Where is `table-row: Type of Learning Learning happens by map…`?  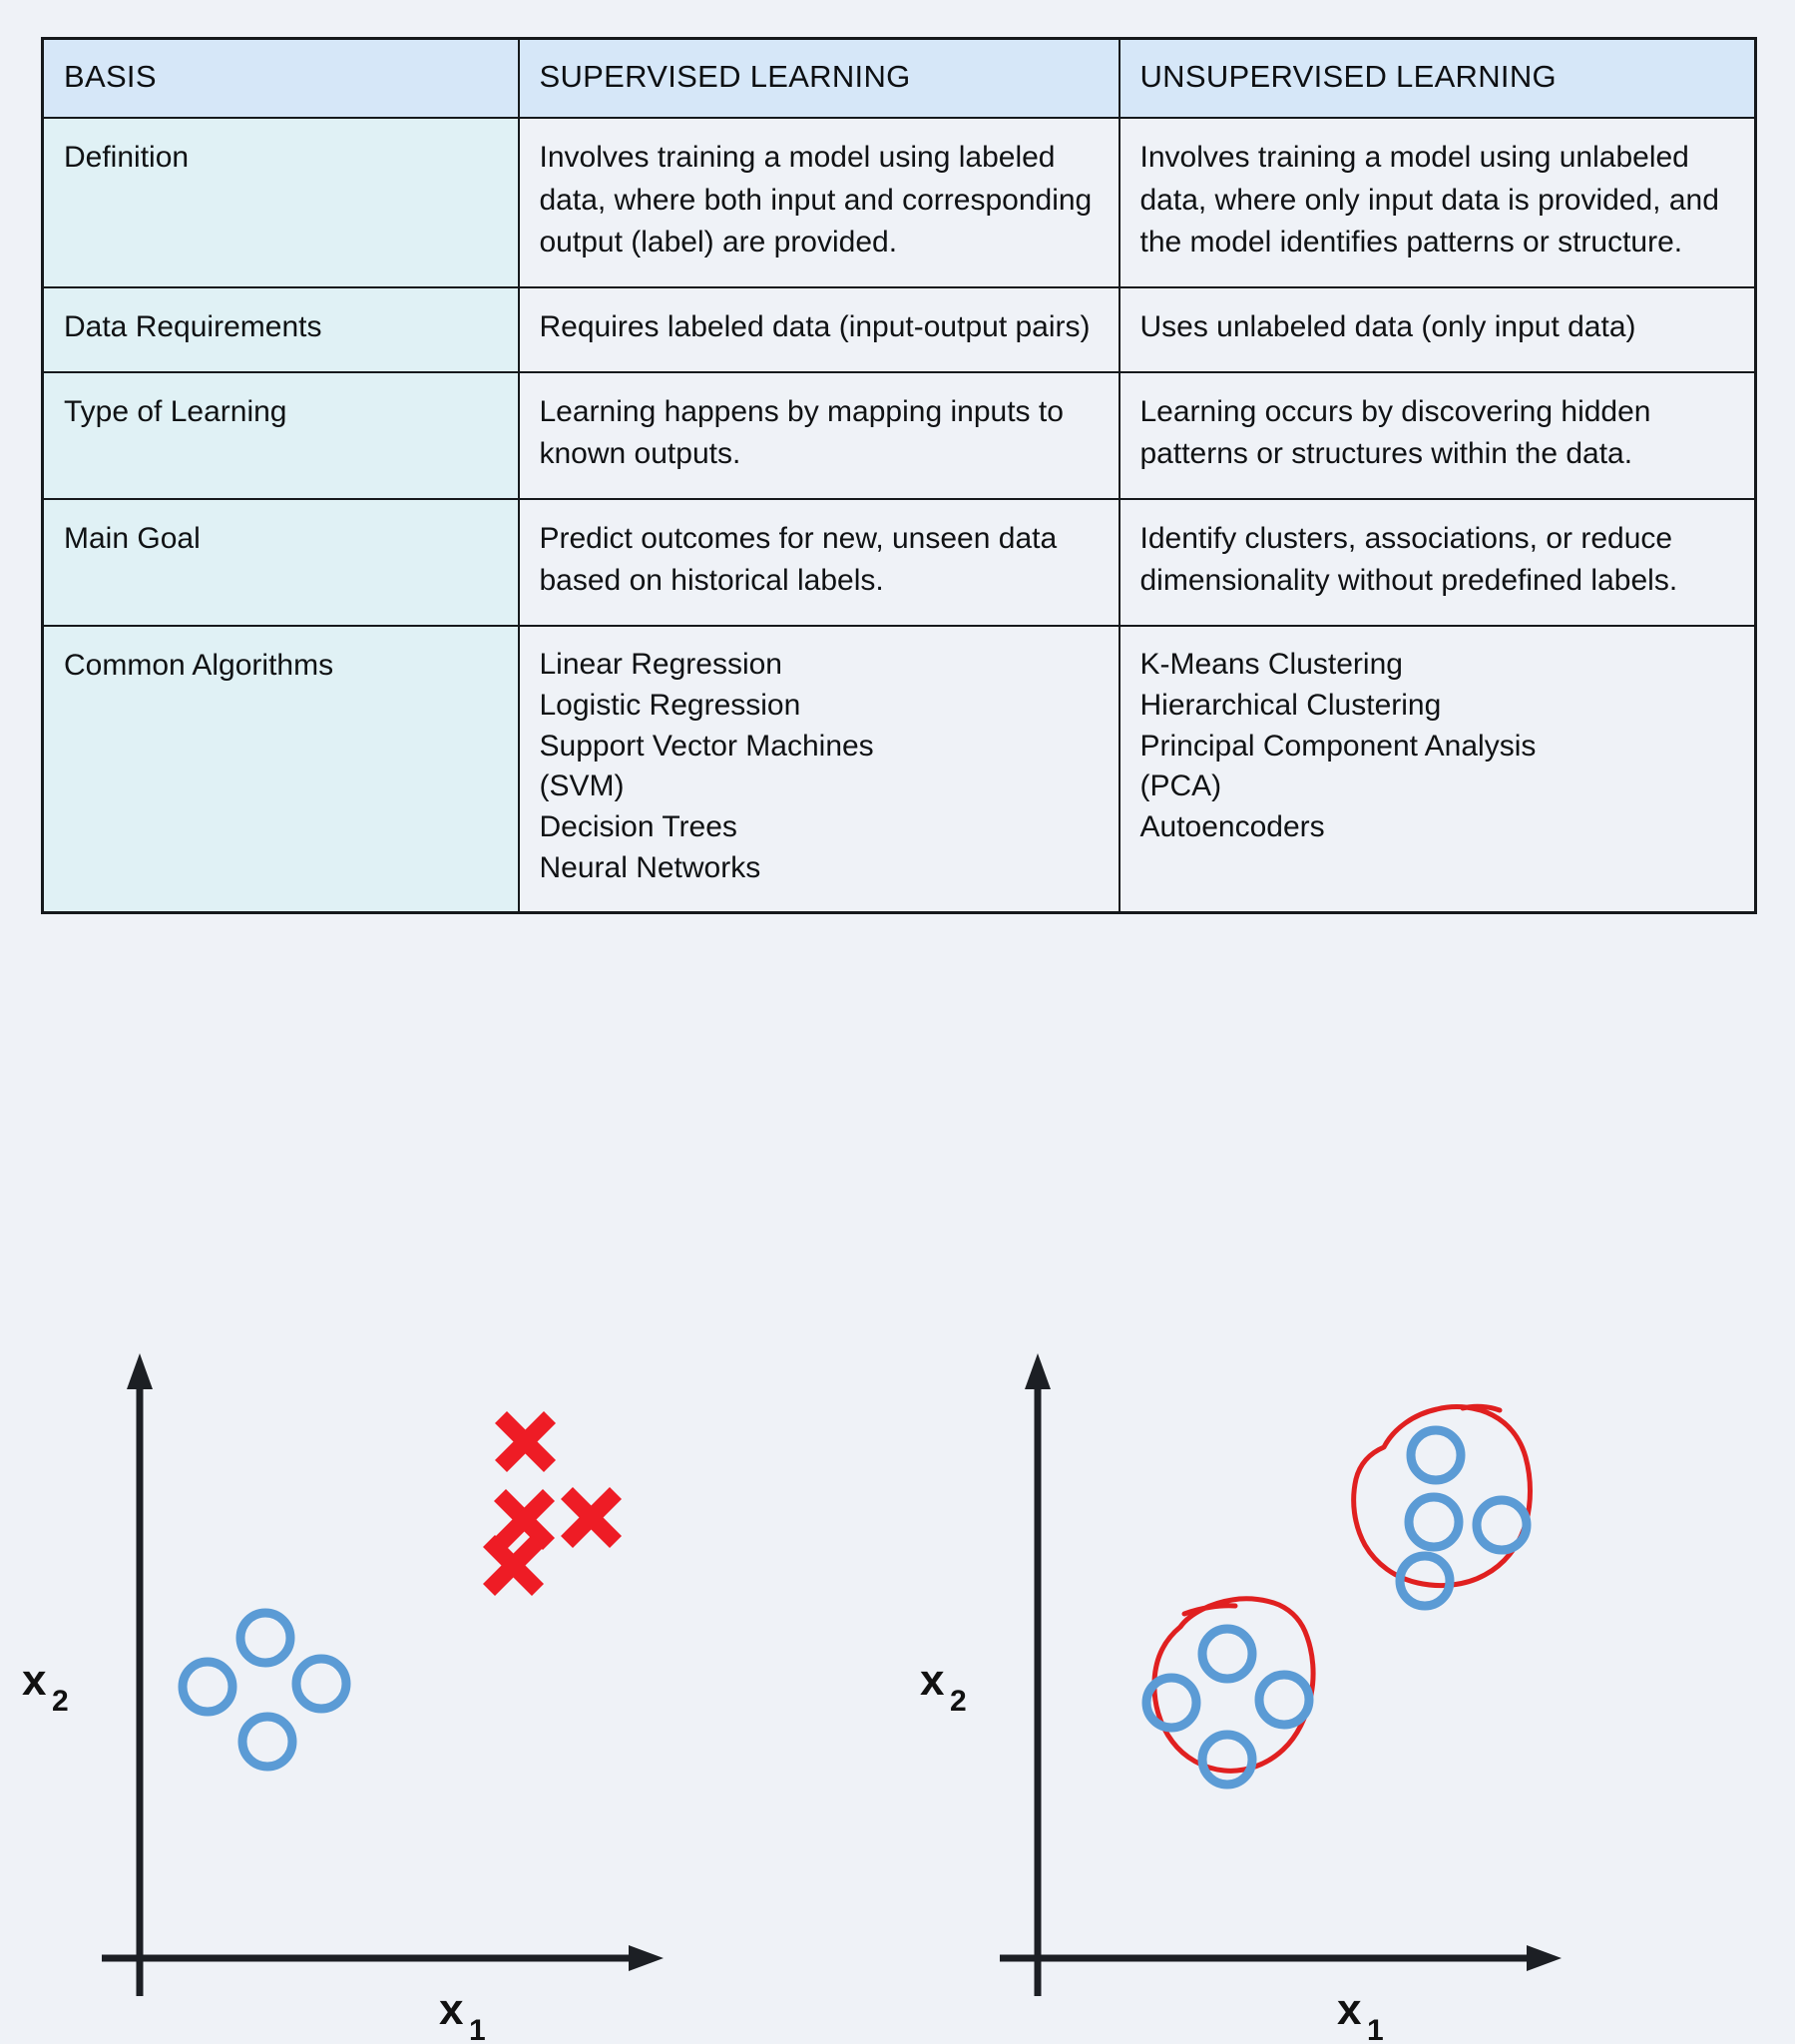 table-row: Type of Learning Learning happens by map… is located at coordinates (899, 435).